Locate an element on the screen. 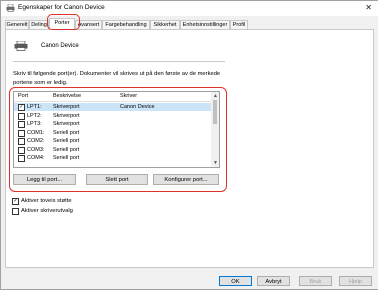 The height and width of the screenshot is (290, 378). scroll-thumb is located at coordinates (215, 112).